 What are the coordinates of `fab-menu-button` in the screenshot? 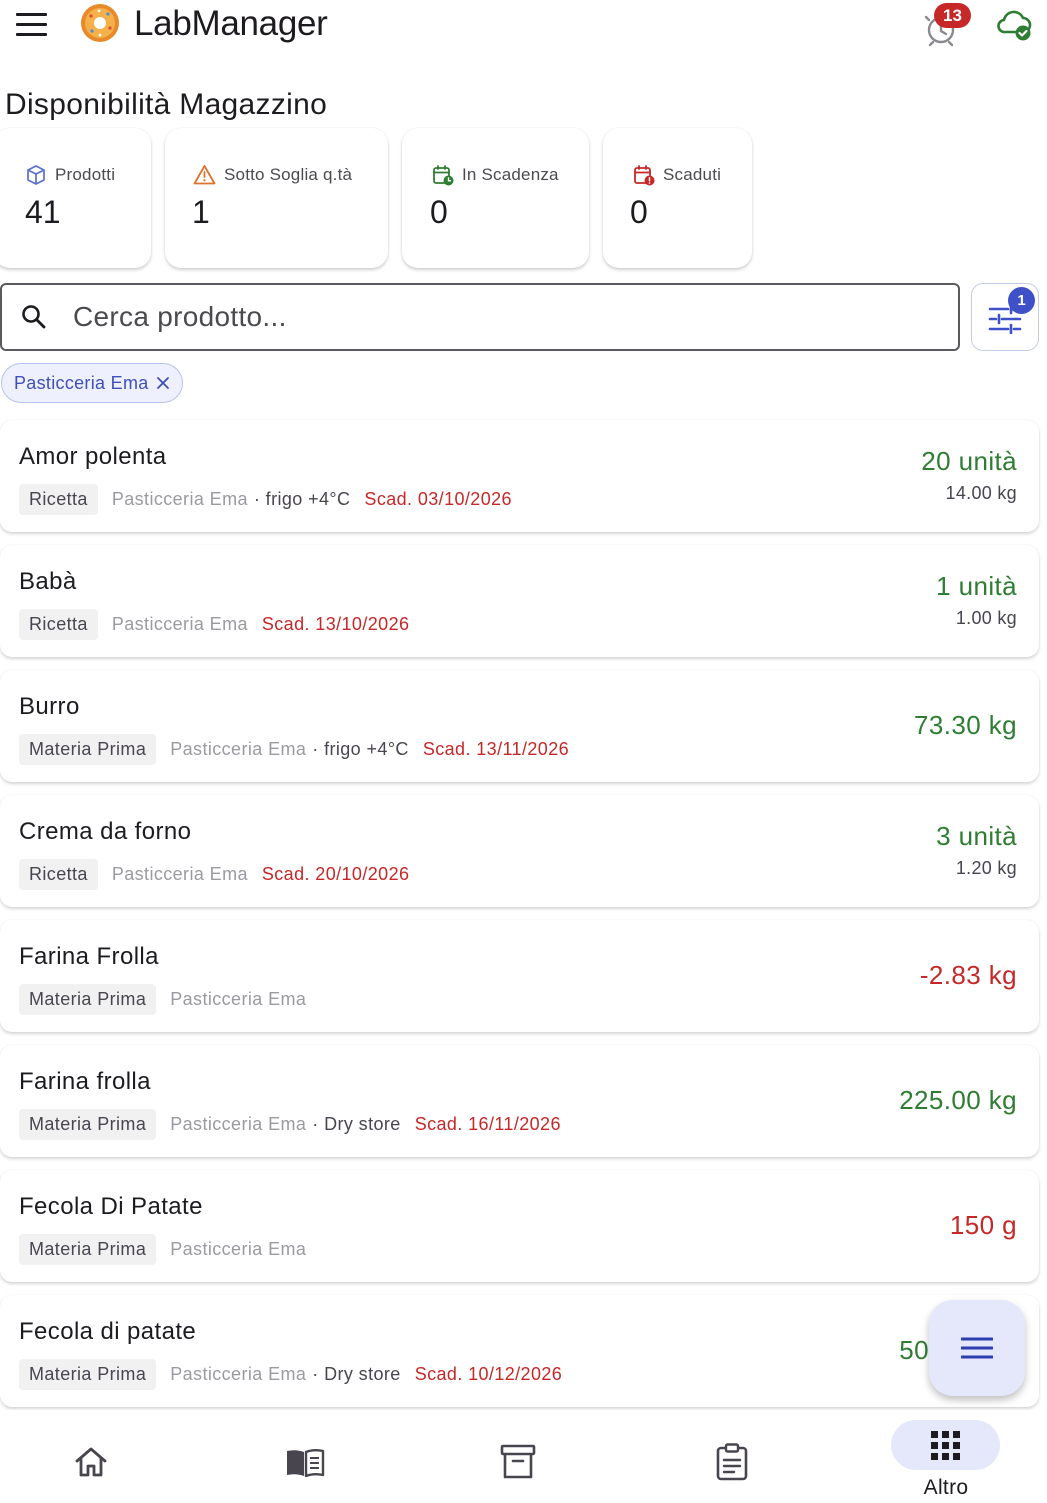 It's located at (977, 1348).